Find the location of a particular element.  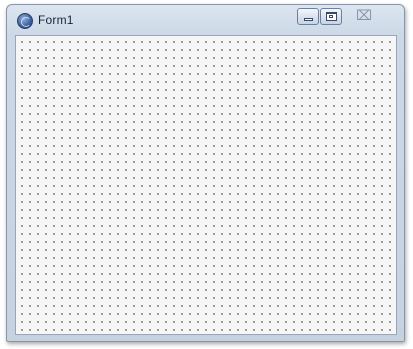

maximize-button is located at coordinates (331, 16).